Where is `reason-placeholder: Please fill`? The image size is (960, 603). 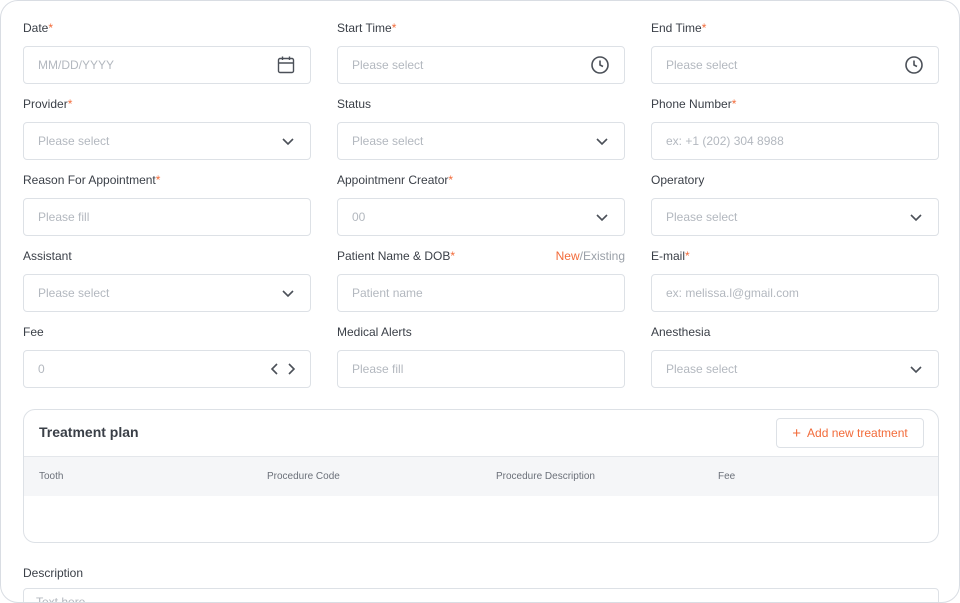
reason-placeholder: Please fill is located at coordinates (64, 217).